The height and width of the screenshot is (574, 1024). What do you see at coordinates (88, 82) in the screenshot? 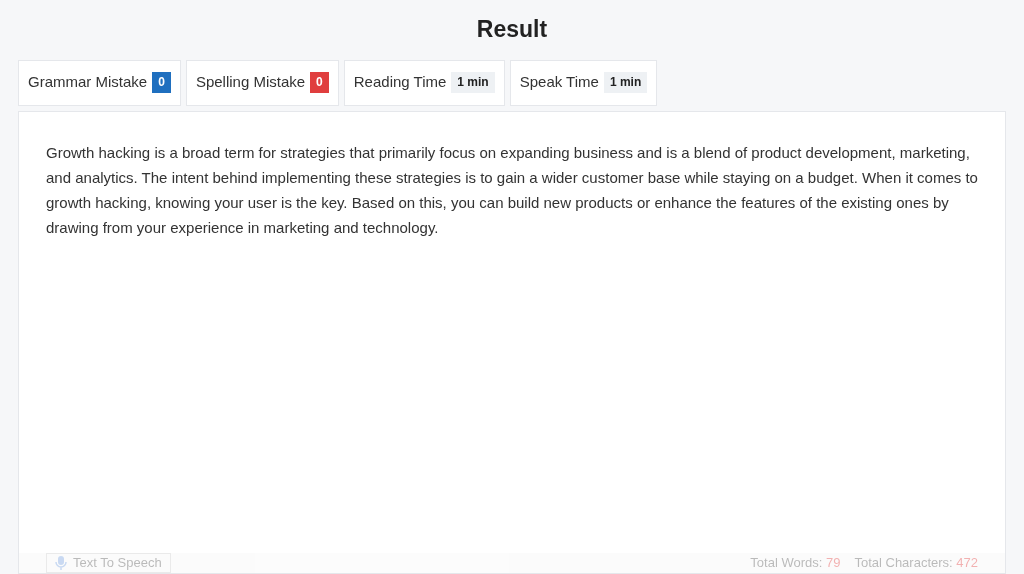
I see `stat-label: Grammar Mistake` at bounding box center [88, 82].